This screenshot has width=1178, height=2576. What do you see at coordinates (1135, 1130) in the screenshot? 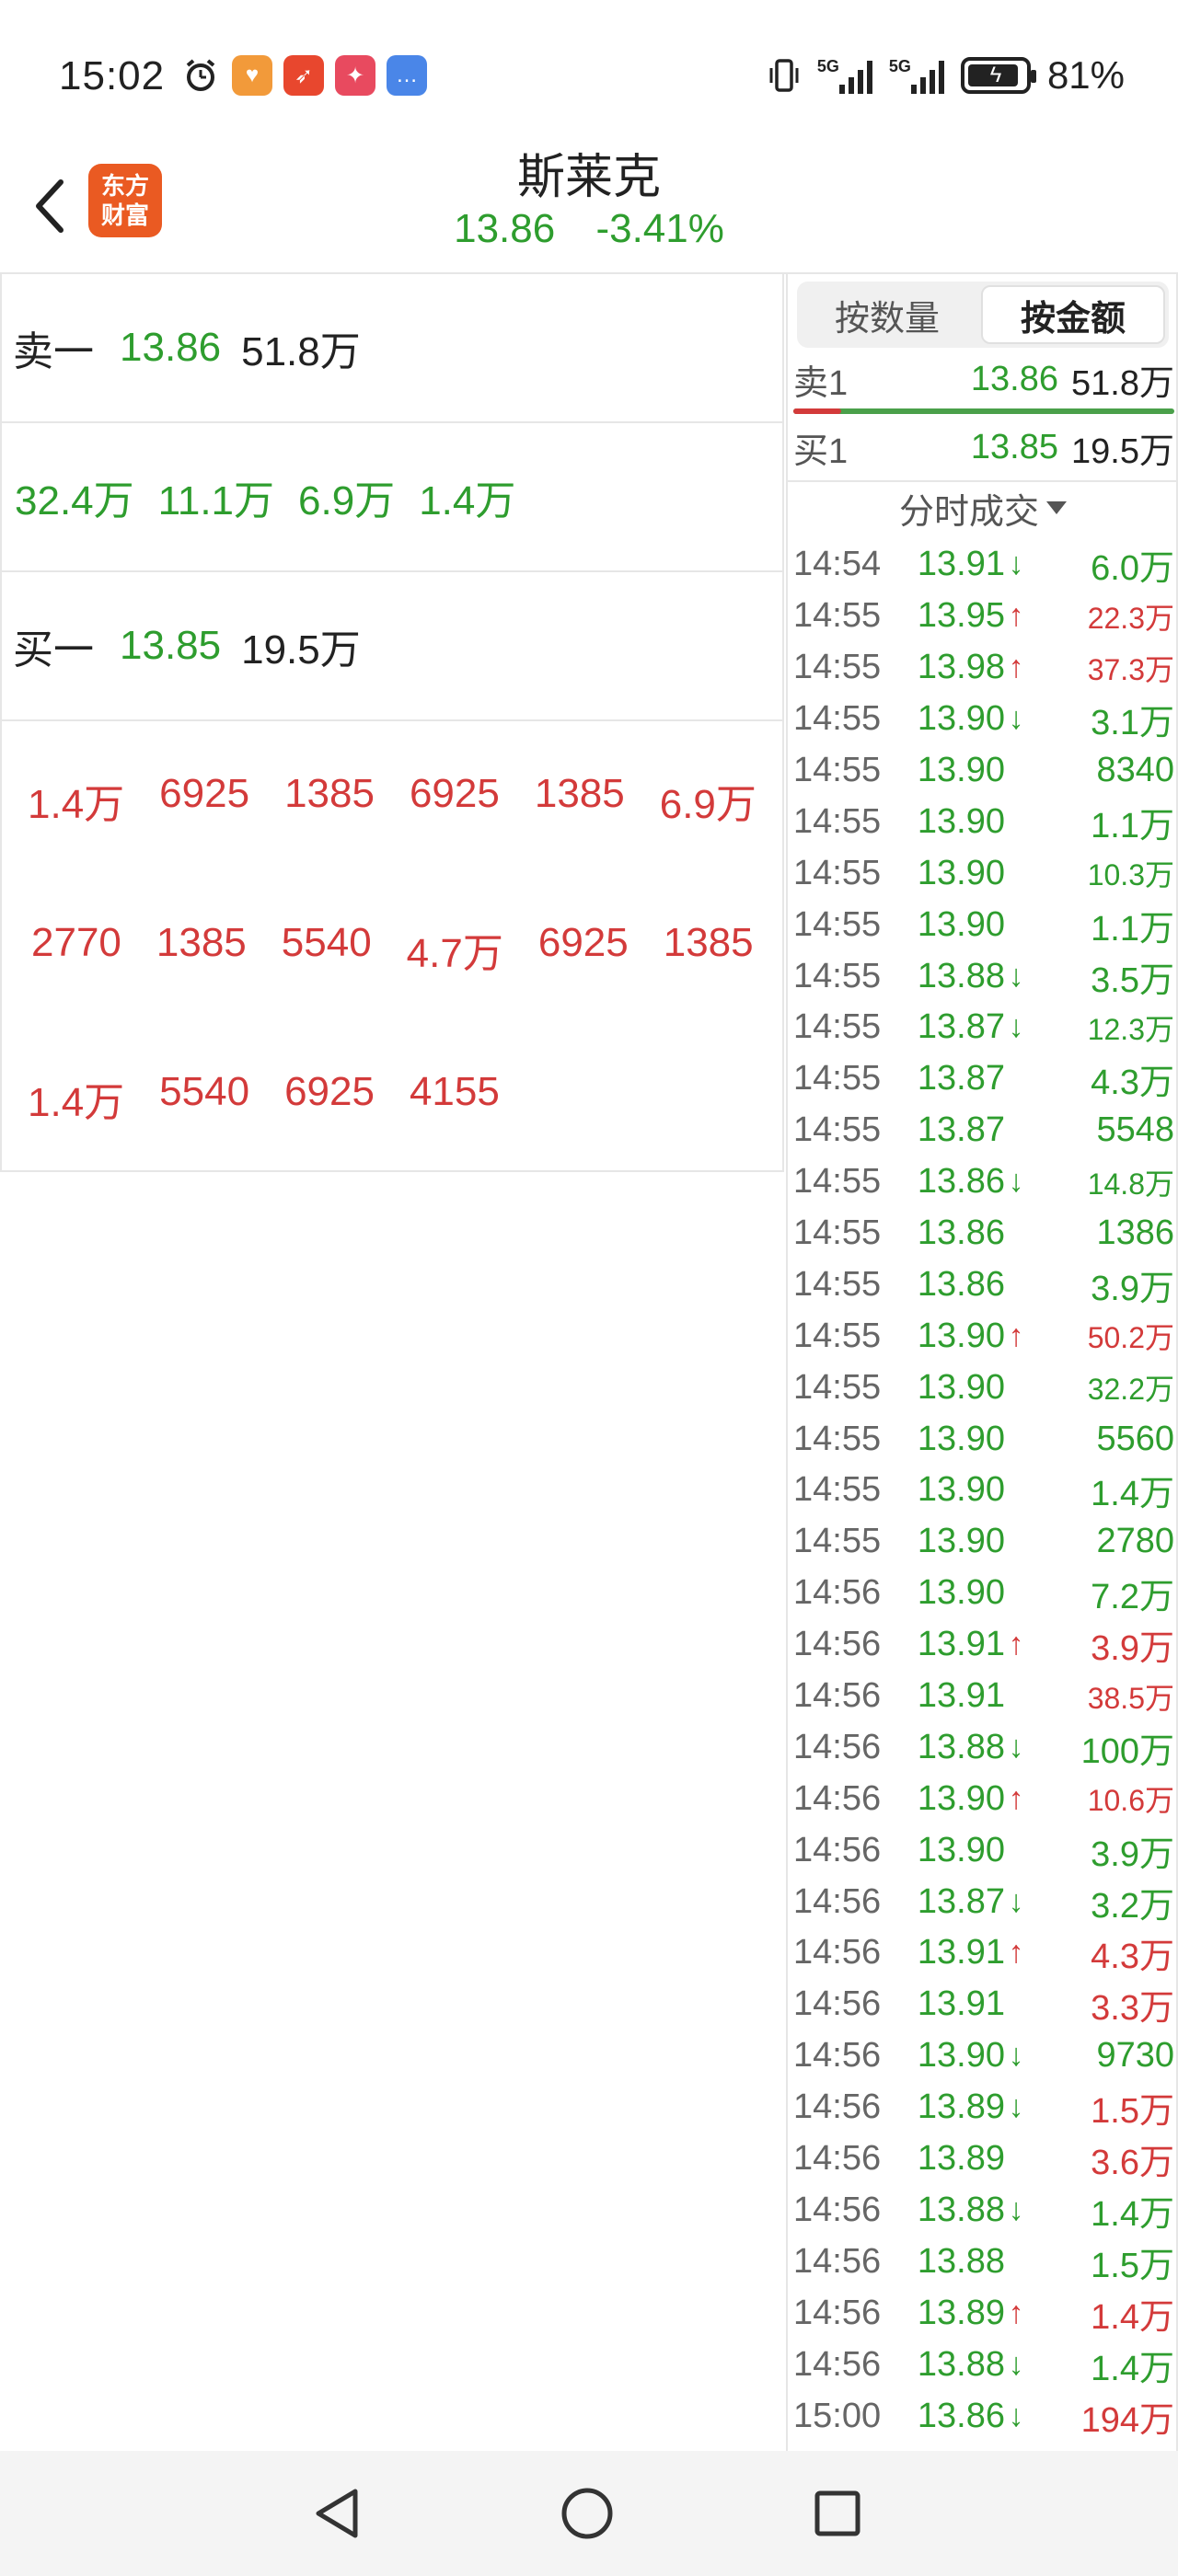
I see `tick-volume: 5548` at bounding box center [1135, 1130].